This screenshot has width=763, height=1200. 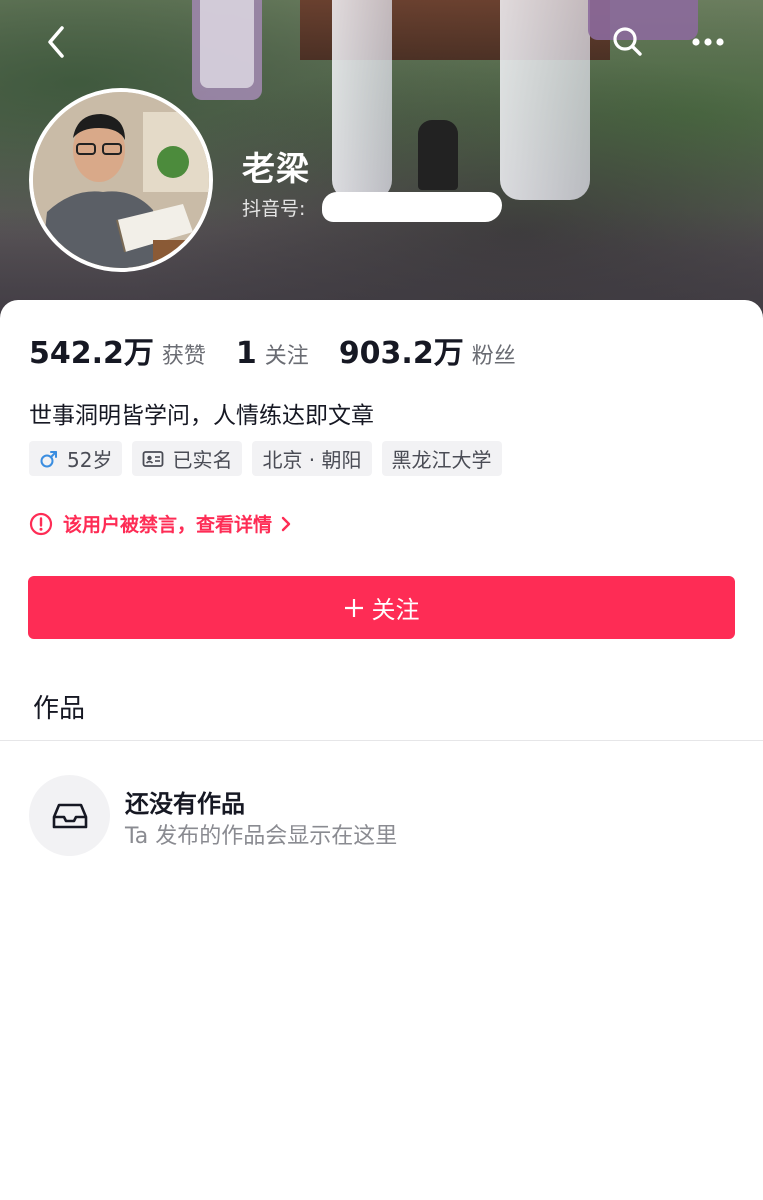 What do you see at coordinates (49, 459) in the screenshot?
I see `male-icon` at bounding box center [49, 459].